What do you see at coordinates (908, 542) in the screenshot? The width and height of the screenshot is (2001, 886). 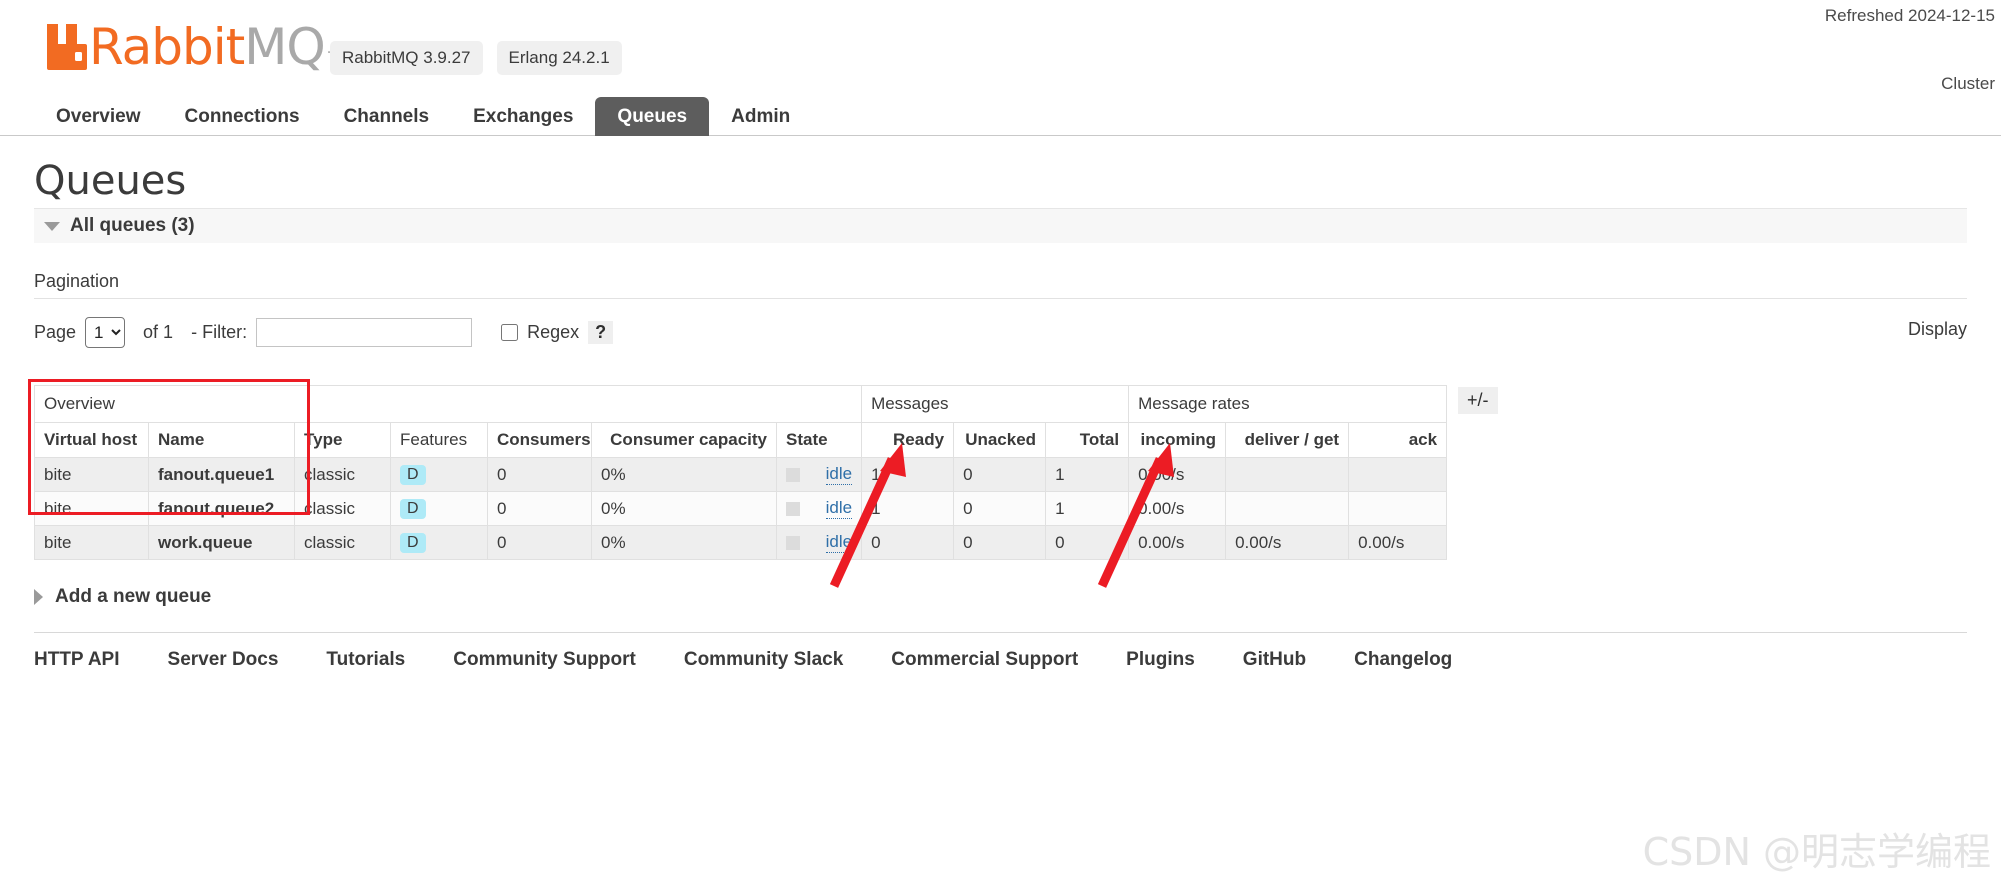 I see `cell-ready: 0` at bounding box center [908, 542].